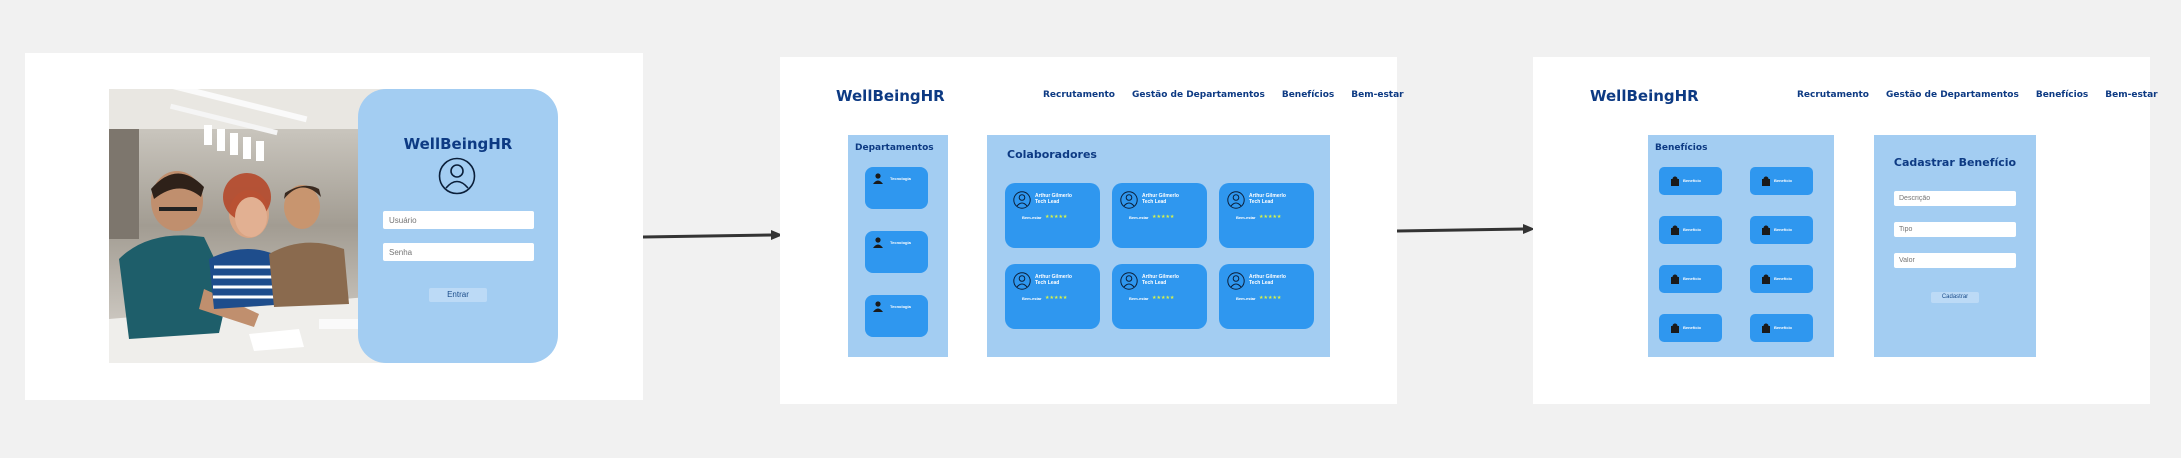 The height and width of the screenshot is (458, 2181). What do you see at coordinates (1955, 229) in the screenshot?
I see `type-input` at bounding box center [1955, 229].